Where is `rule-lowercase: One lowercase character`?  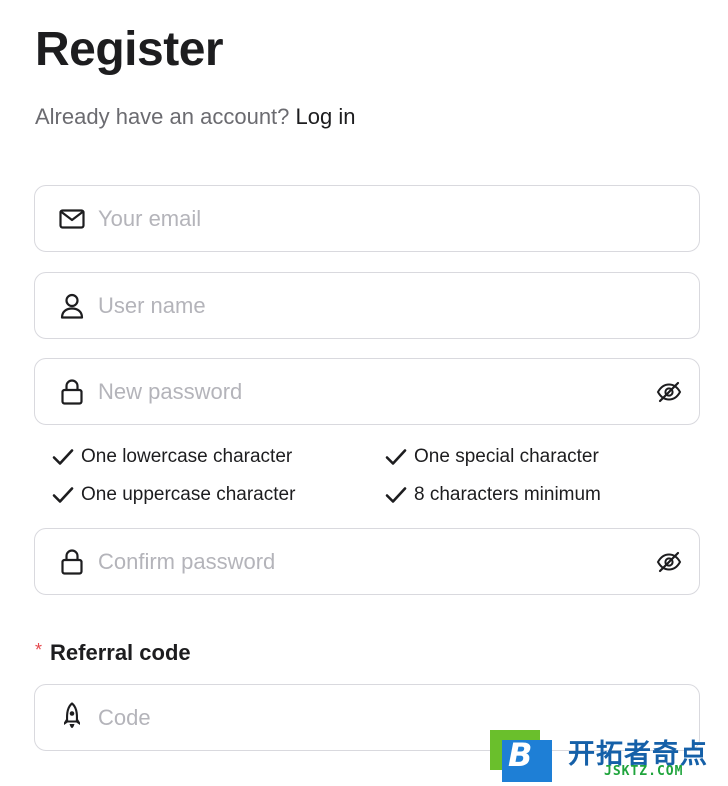 rule-lowercase: One lowercase character is located at coordinates (172, 457).